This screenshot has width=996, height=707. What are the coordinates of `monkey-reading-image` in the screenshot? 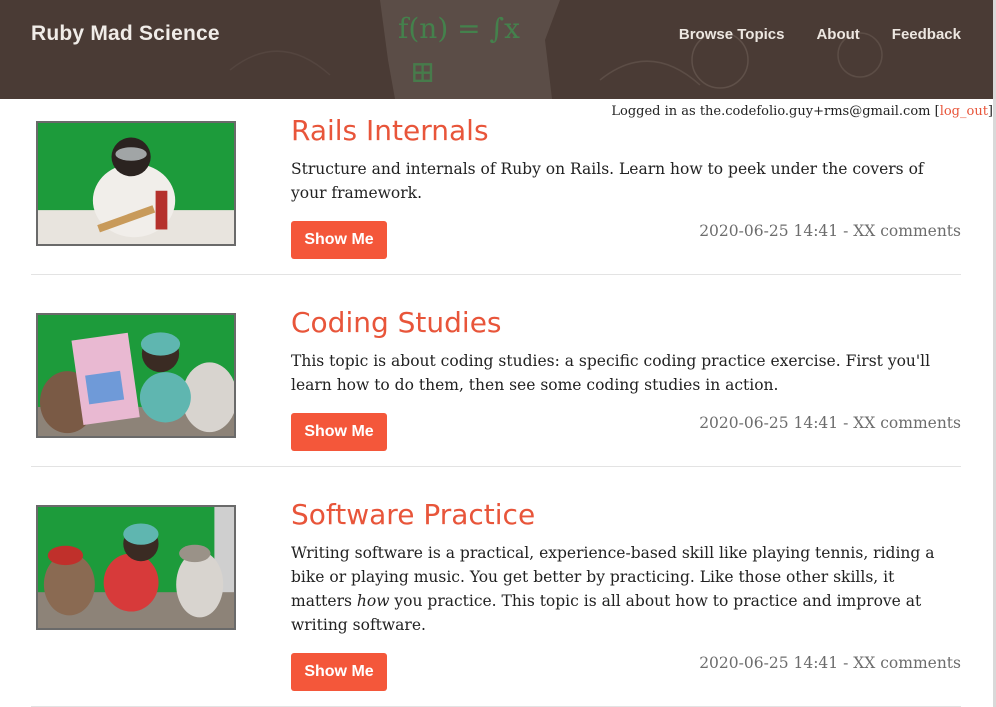 It's located at (136, 375).